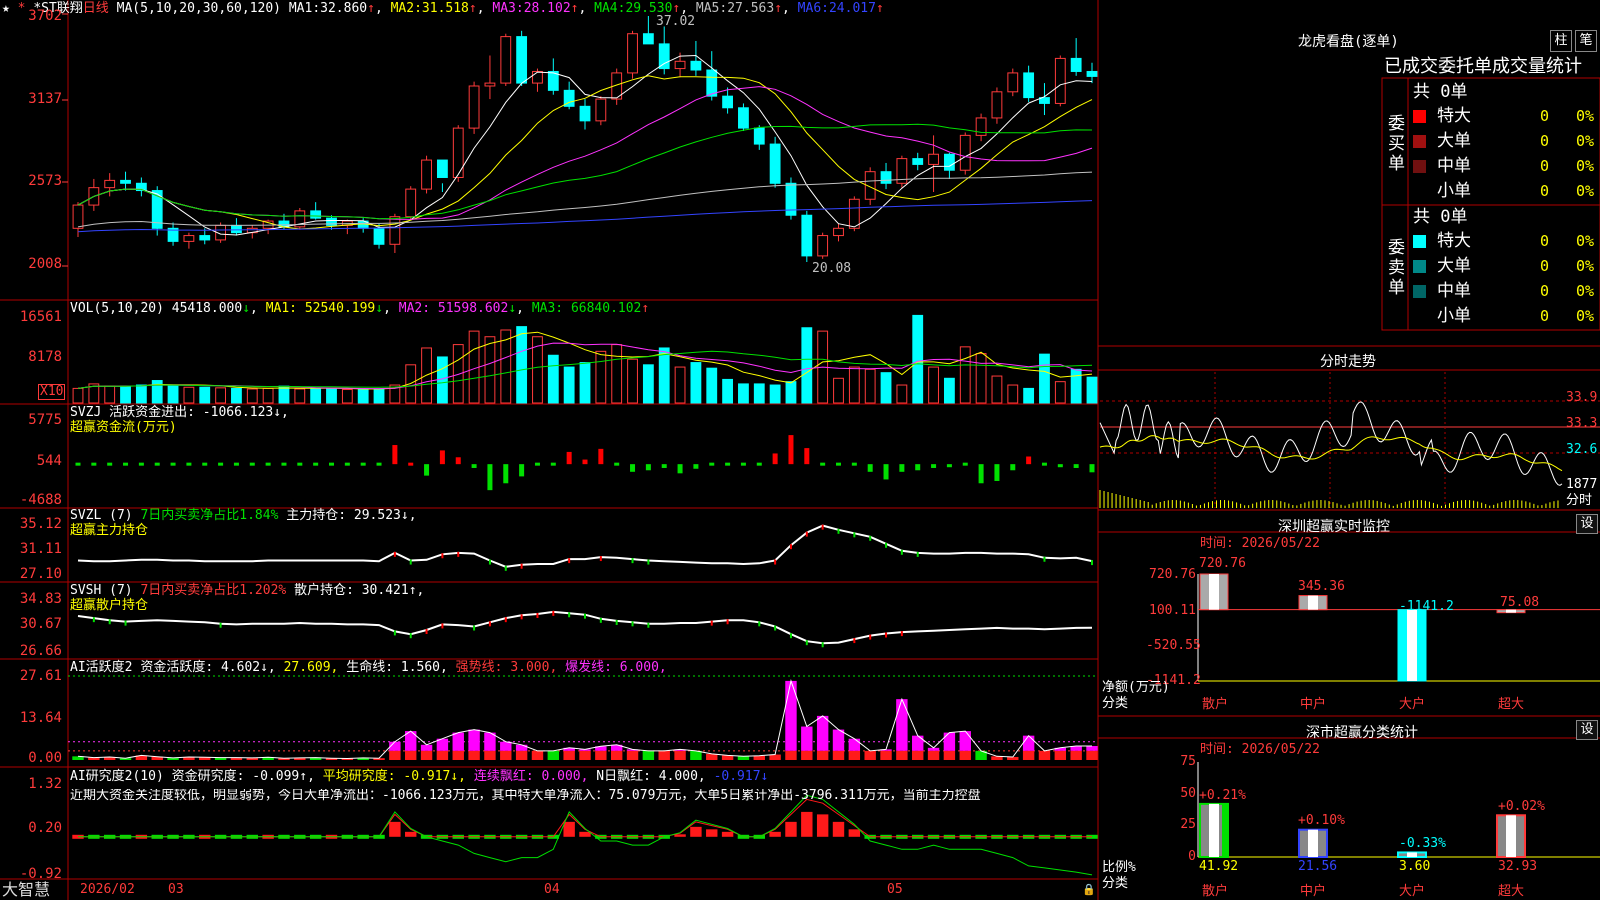  I want to click on tab-bar-chart: 柱, so click(1561, 41).